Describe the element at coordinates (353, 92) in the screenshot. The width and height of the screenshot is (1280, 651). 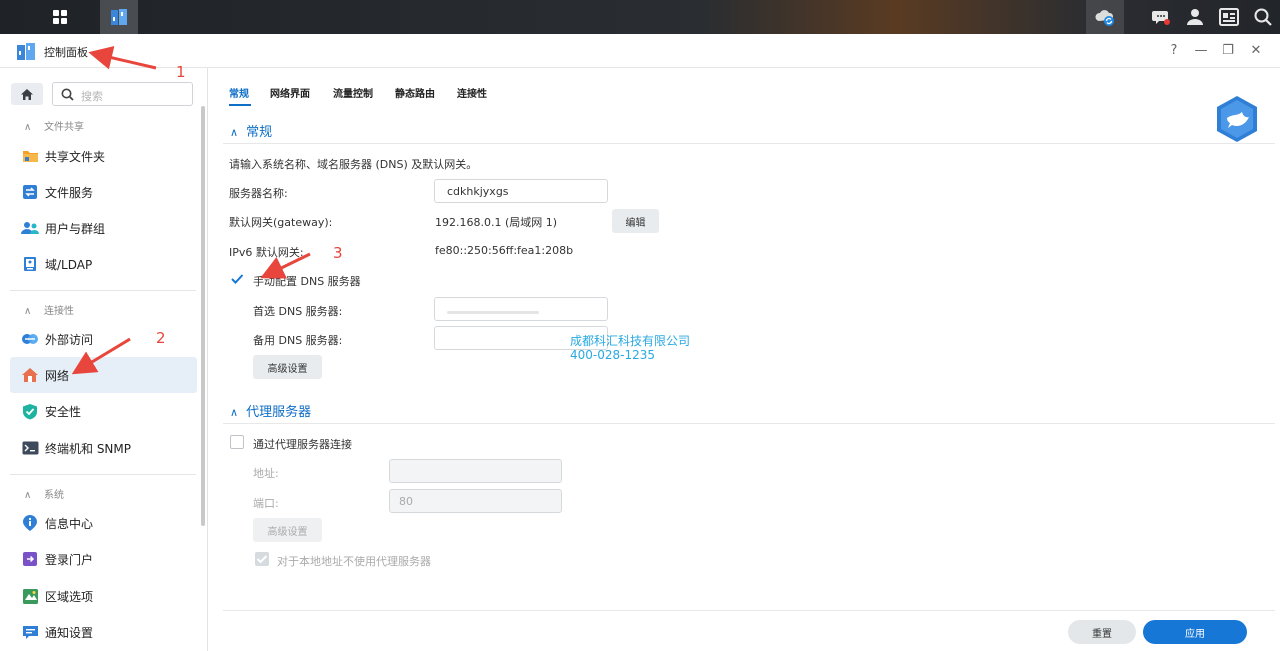
I see `tab-traffic-control: 流量控制` at that location.